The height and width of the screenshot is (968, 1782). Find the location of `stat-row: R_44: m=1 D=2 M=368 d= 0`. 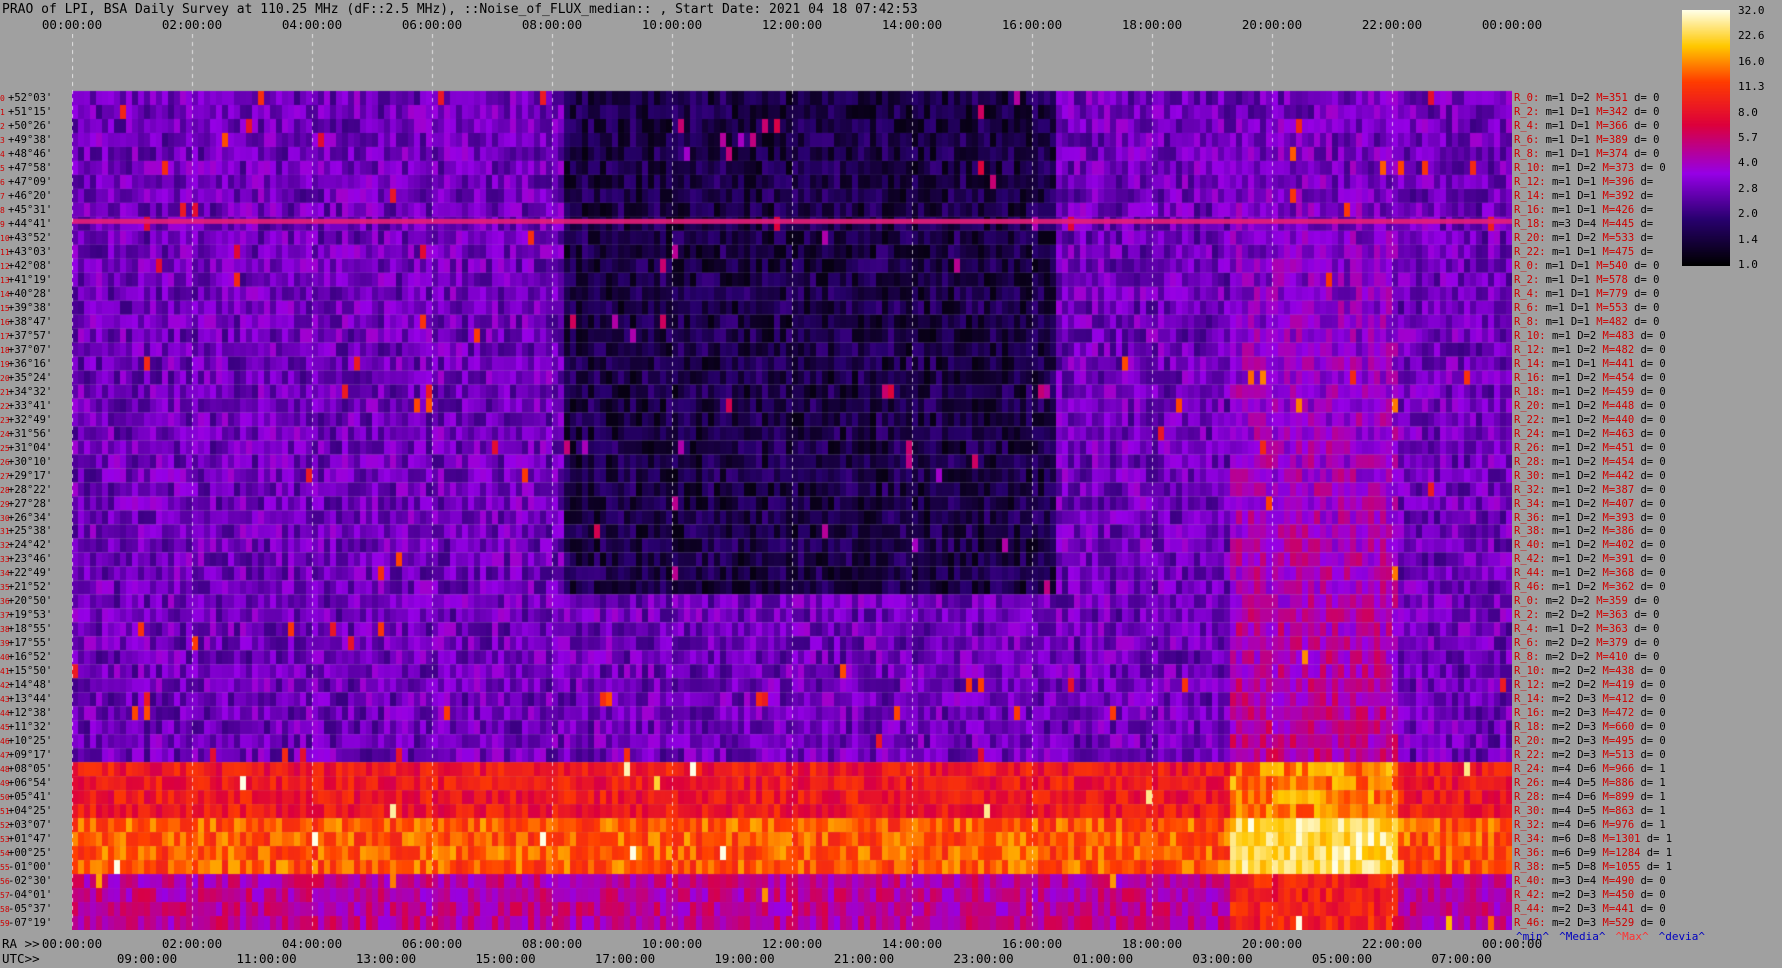

stat-row: R_44: m=1 D=2 M=368 d= 0 is located at coordinates (1590, 573).